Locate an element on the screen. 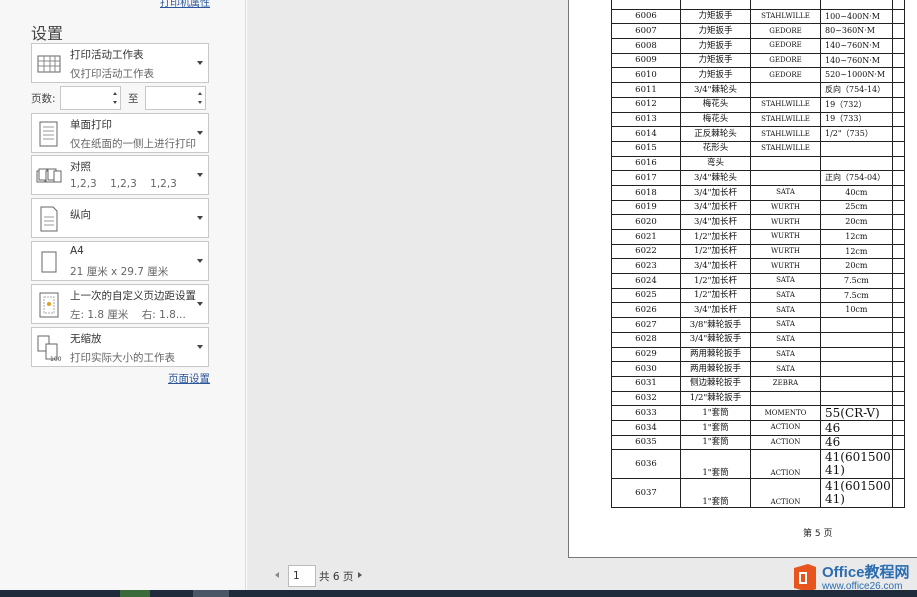  orientation-dropdown: 纵向 is located at coordinates (120, 218).